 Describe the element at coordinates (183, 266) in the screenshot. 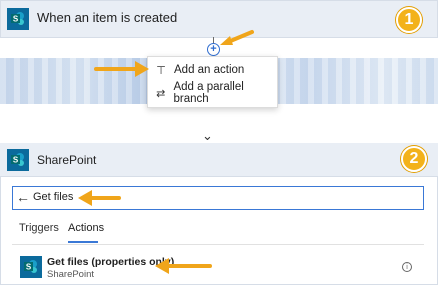

I see `callout-arrow-result` at that location.